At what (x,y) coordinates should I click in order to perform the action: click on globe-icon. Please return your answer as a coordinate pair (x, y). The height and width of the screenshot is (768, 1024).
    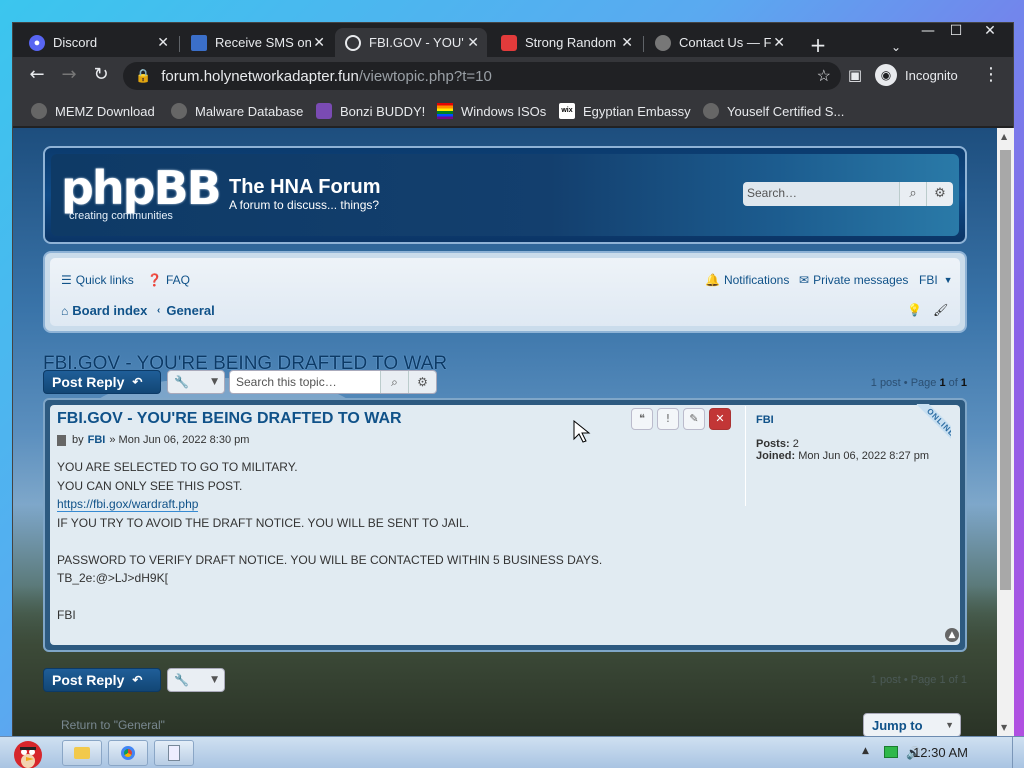
    Looking at the image, I should click on (179, 111).